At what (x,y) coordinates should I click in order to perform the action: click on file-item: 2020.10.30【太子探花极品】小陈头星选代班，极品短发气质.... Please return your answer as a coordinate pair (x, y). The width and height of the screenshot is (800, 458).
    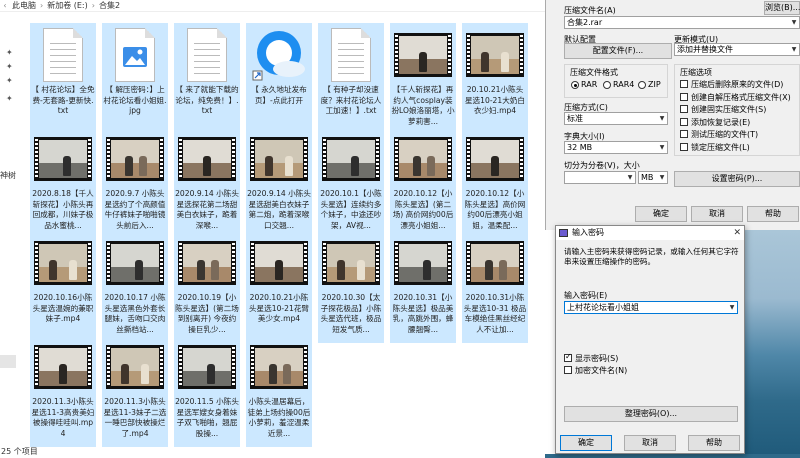
    Looking at the image, I should click on (351, 287).